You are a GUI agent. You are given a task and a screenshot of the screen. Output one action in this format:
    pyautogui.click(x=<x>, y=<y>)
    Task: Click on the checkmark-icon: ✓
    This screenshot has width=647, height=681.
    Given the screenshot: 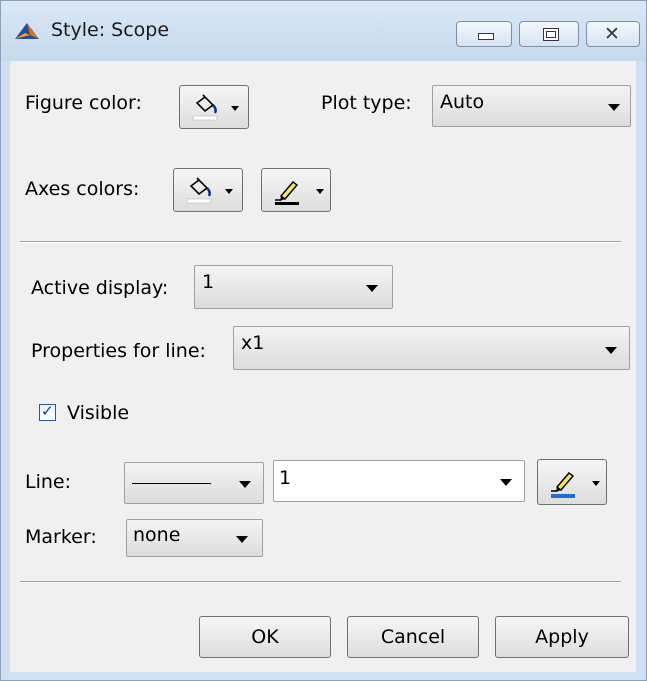 What is the action you would take?
    pyautogui.click(x=47, y=411)
    